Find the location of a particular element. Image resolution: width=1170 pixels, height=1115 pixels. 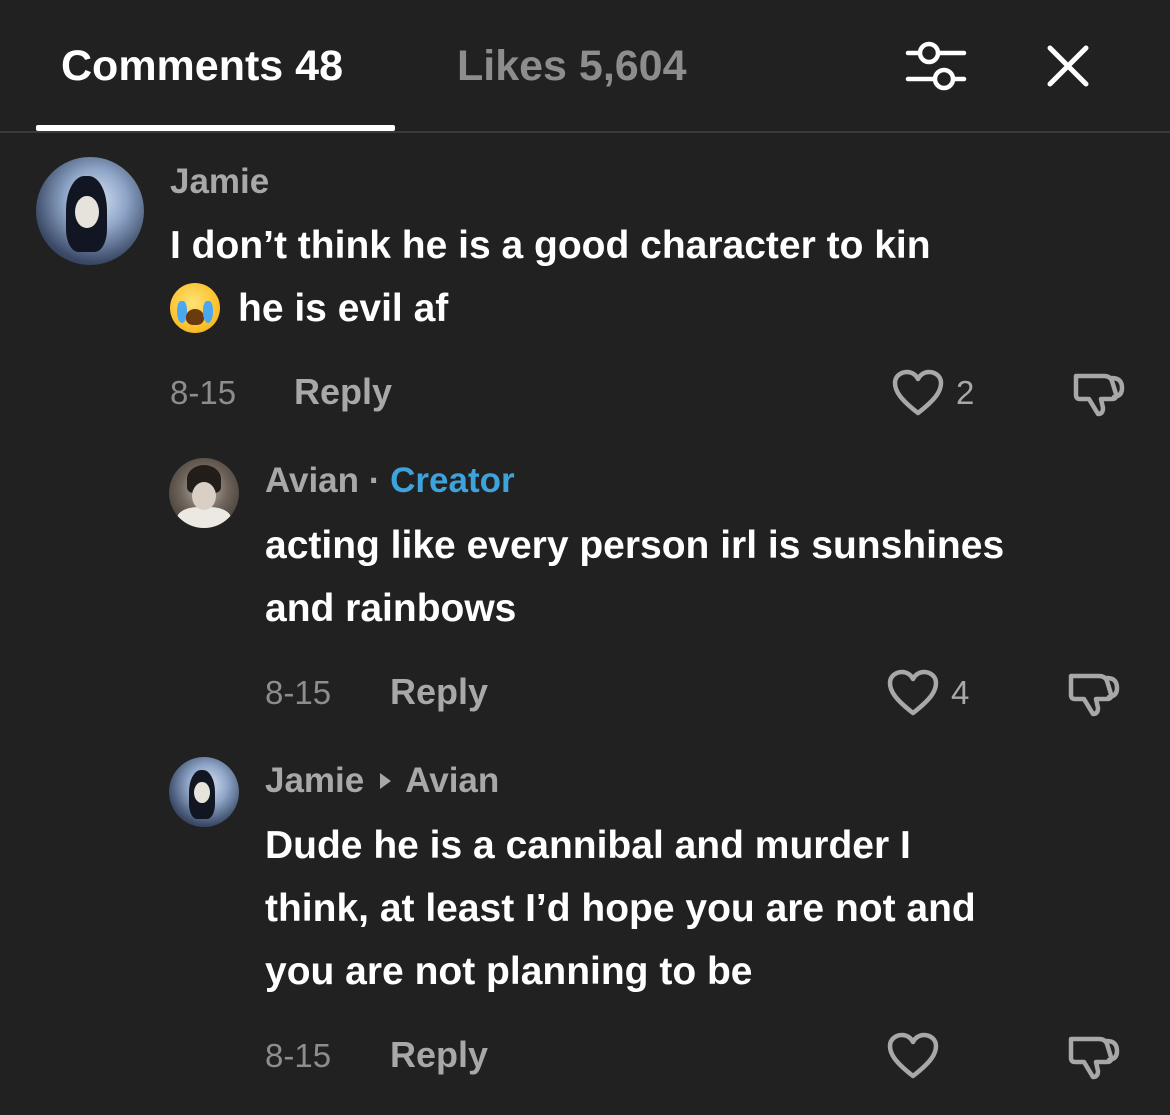

comment-username: Avian · Creator is located at coordinates (390, 481).